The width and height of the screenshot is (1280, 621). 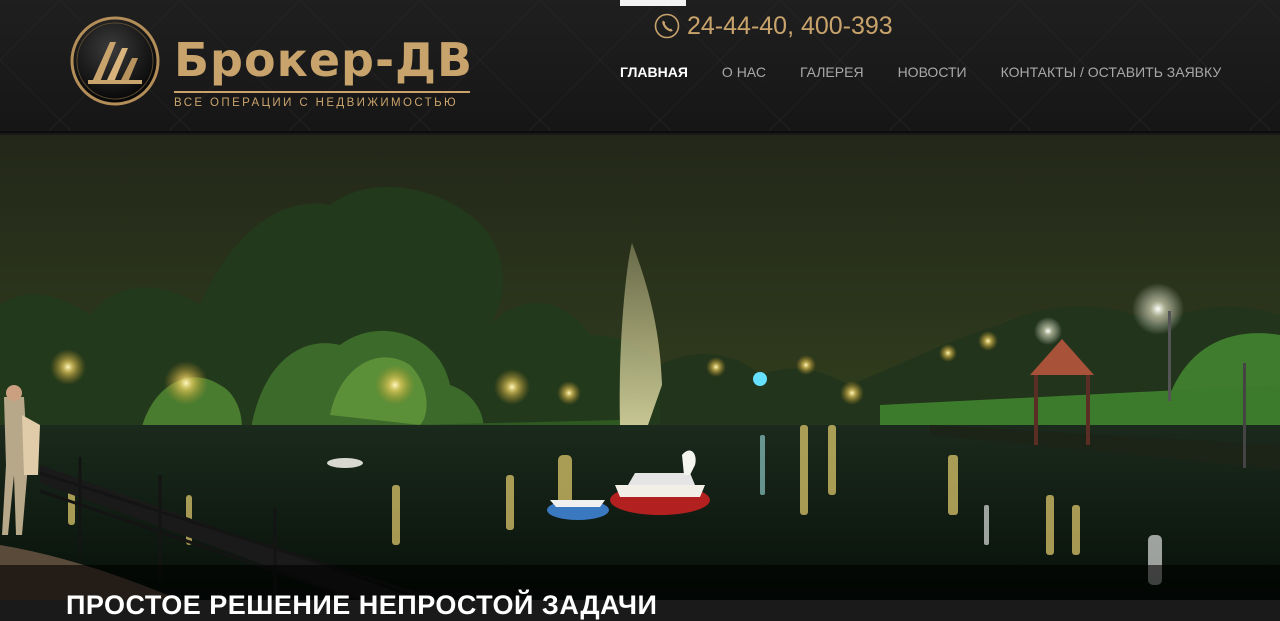 What do you see at coordinates (322, 92) in the screenshot?
I see `brand-underline` at bounding box center [322, 92].